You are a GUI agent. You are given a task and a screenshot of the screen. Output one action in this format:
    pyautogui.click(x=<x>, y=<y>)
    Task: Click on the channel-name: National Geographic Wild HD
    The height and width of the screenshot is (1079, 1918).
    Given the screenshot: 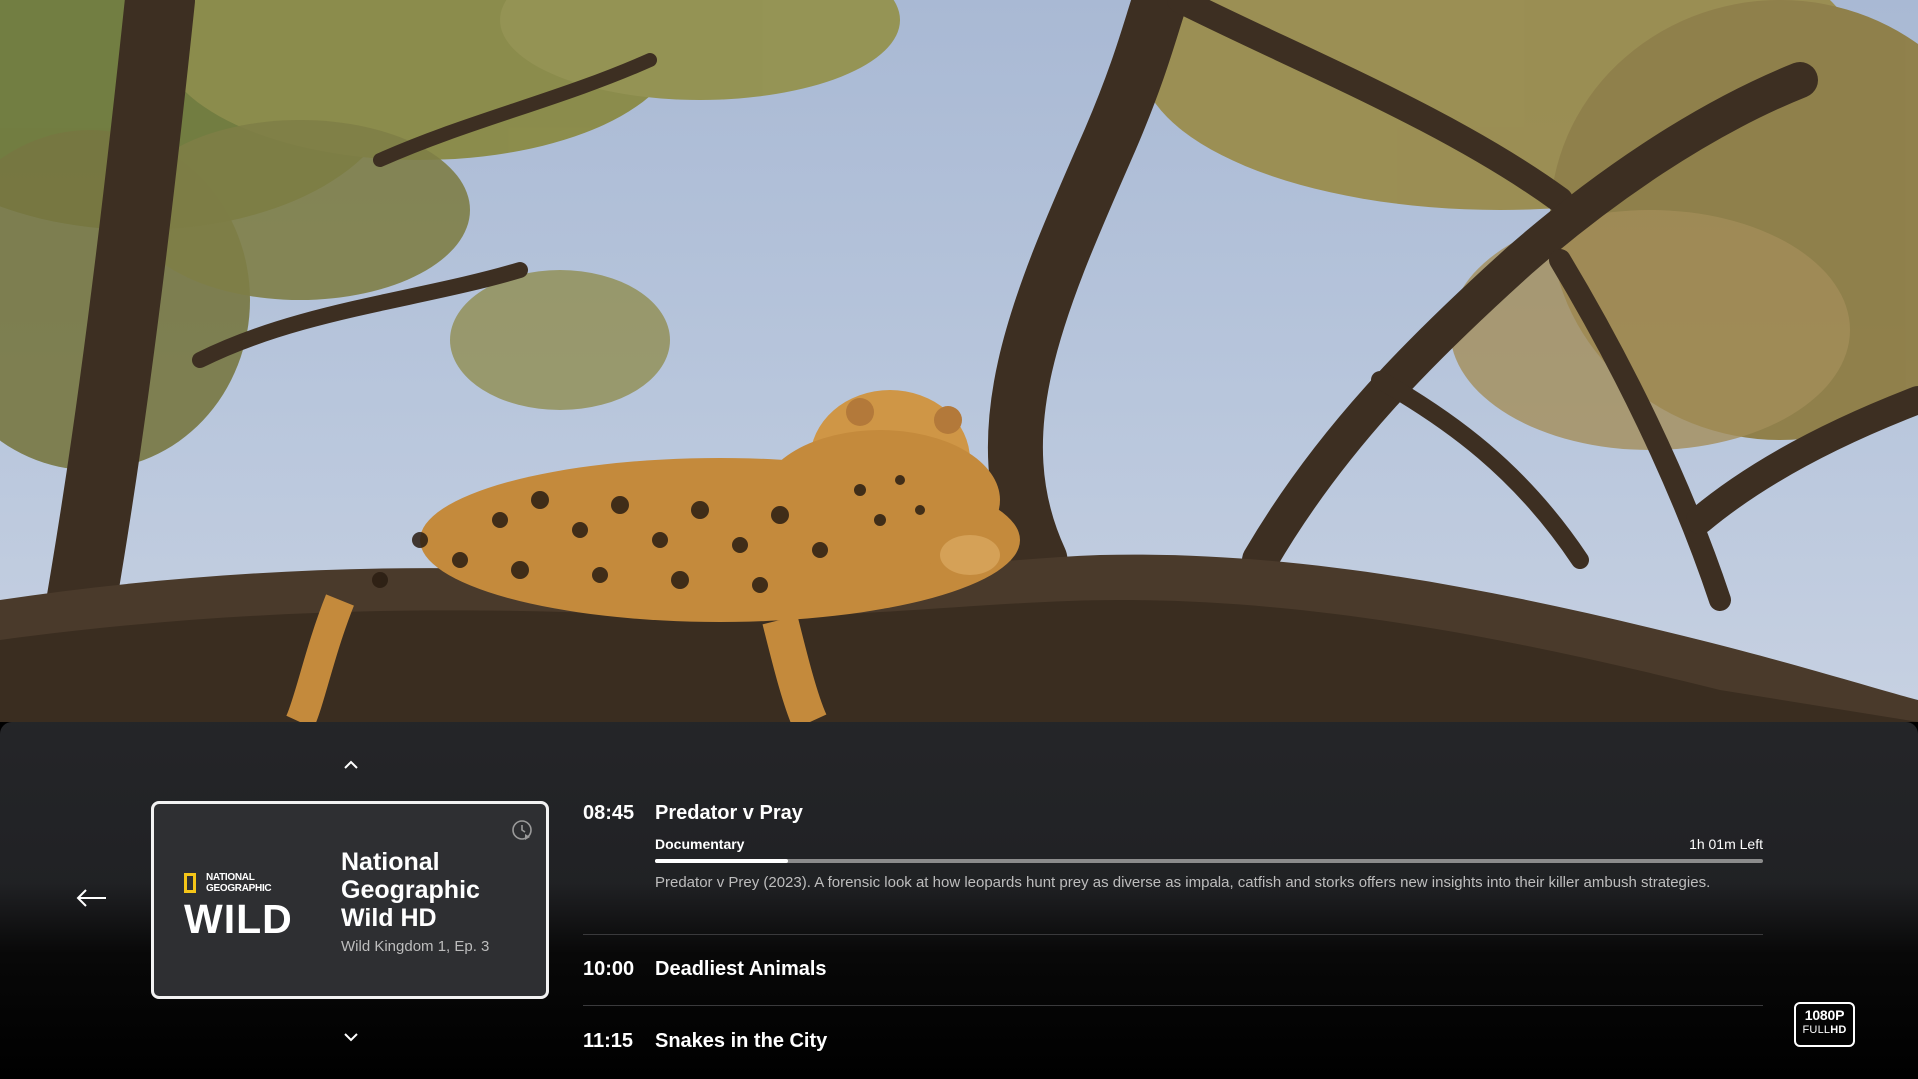 What is the action you would take?
    pyautogui.click(x=410, y=890)
    